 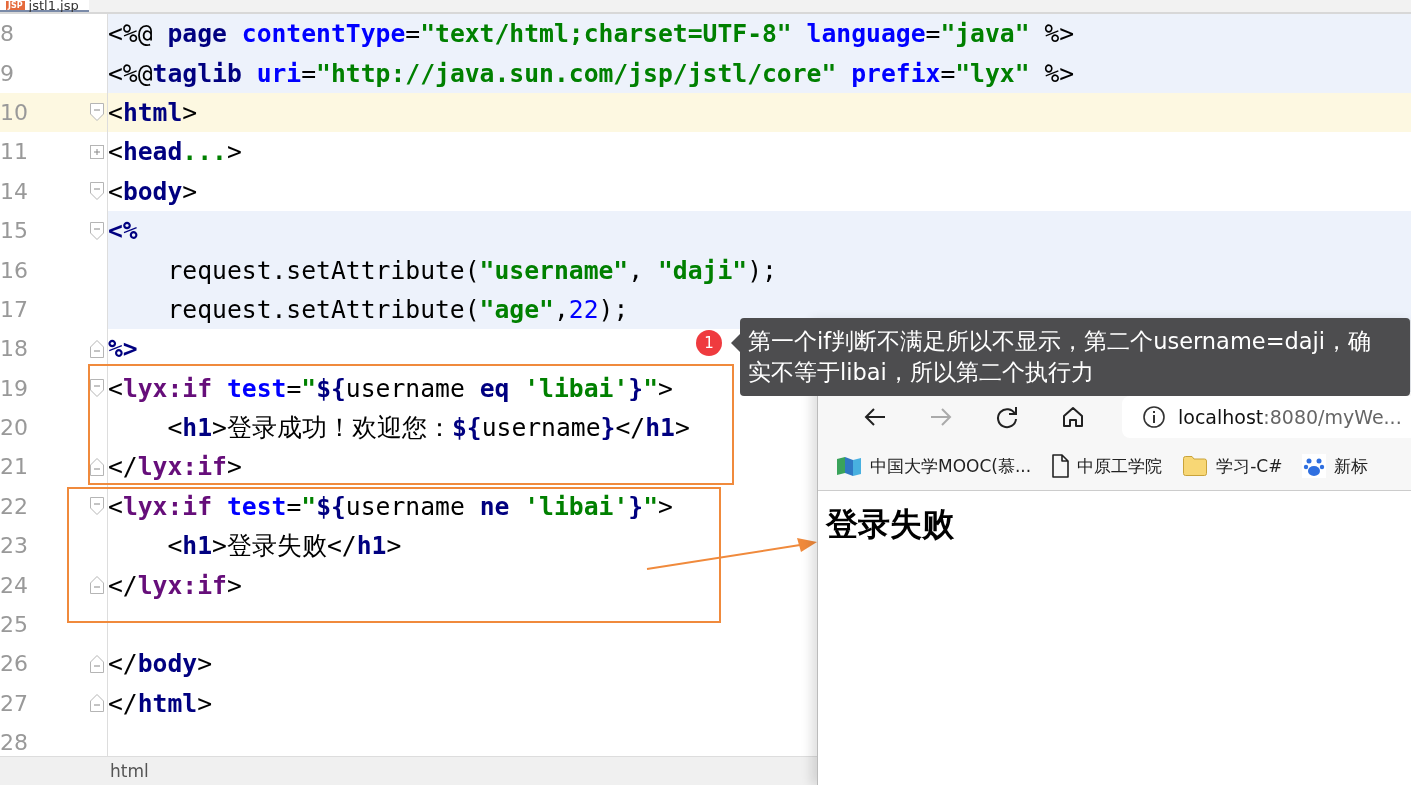 What do you see at coordinates (160, 664) in the screenshot?
I see `code-line: </body>` at bounding box center [160, 664].